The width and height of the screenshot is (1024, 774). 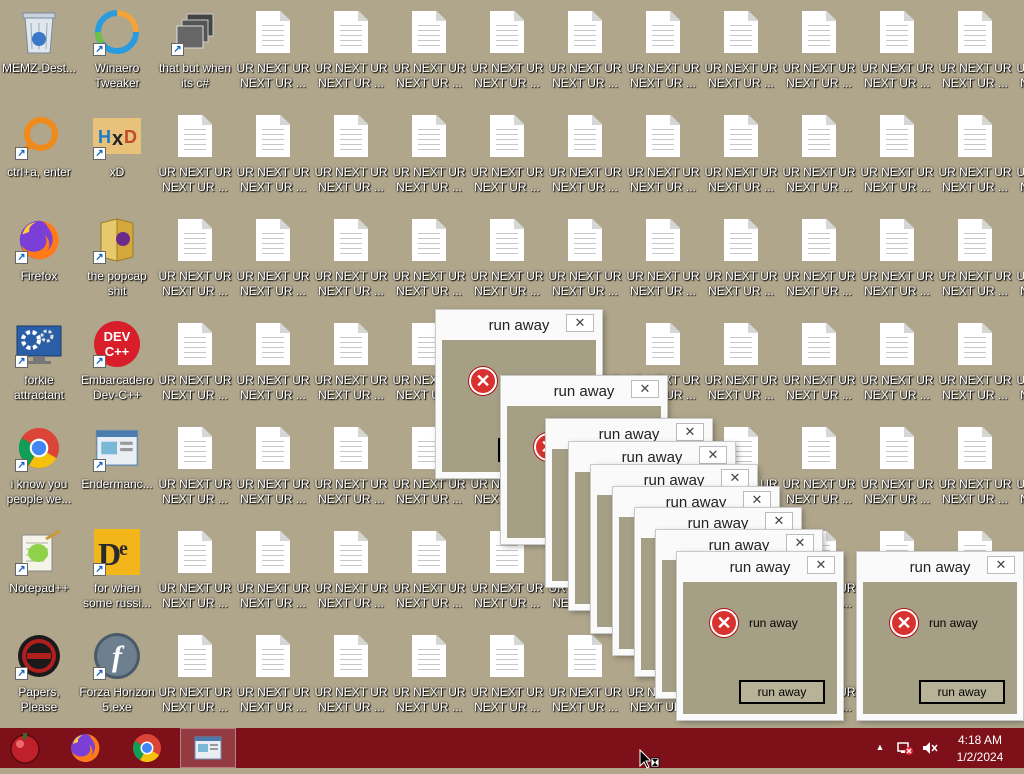 I want to click on desktop-icon-app-shortcut: ↗ that but when its c#, so click(x=195, y=52).